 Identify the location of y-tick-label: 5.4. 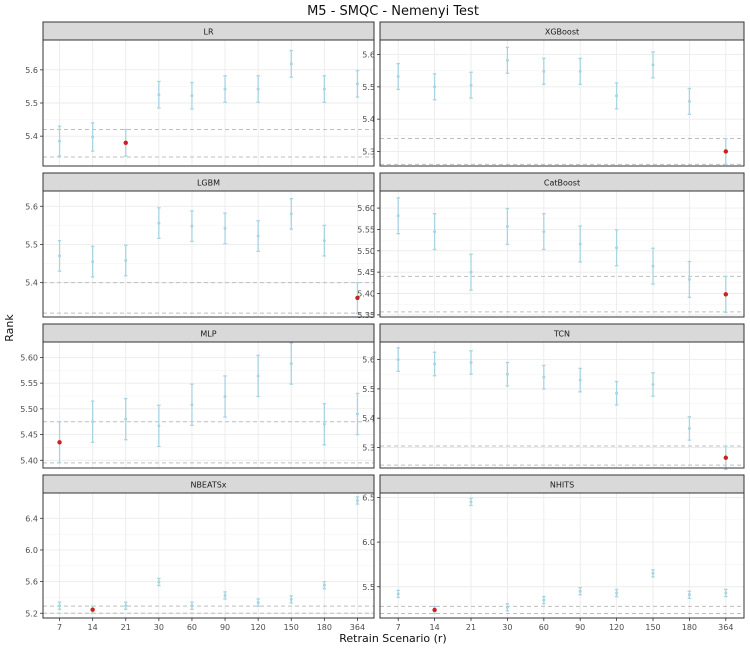
(31, 283).